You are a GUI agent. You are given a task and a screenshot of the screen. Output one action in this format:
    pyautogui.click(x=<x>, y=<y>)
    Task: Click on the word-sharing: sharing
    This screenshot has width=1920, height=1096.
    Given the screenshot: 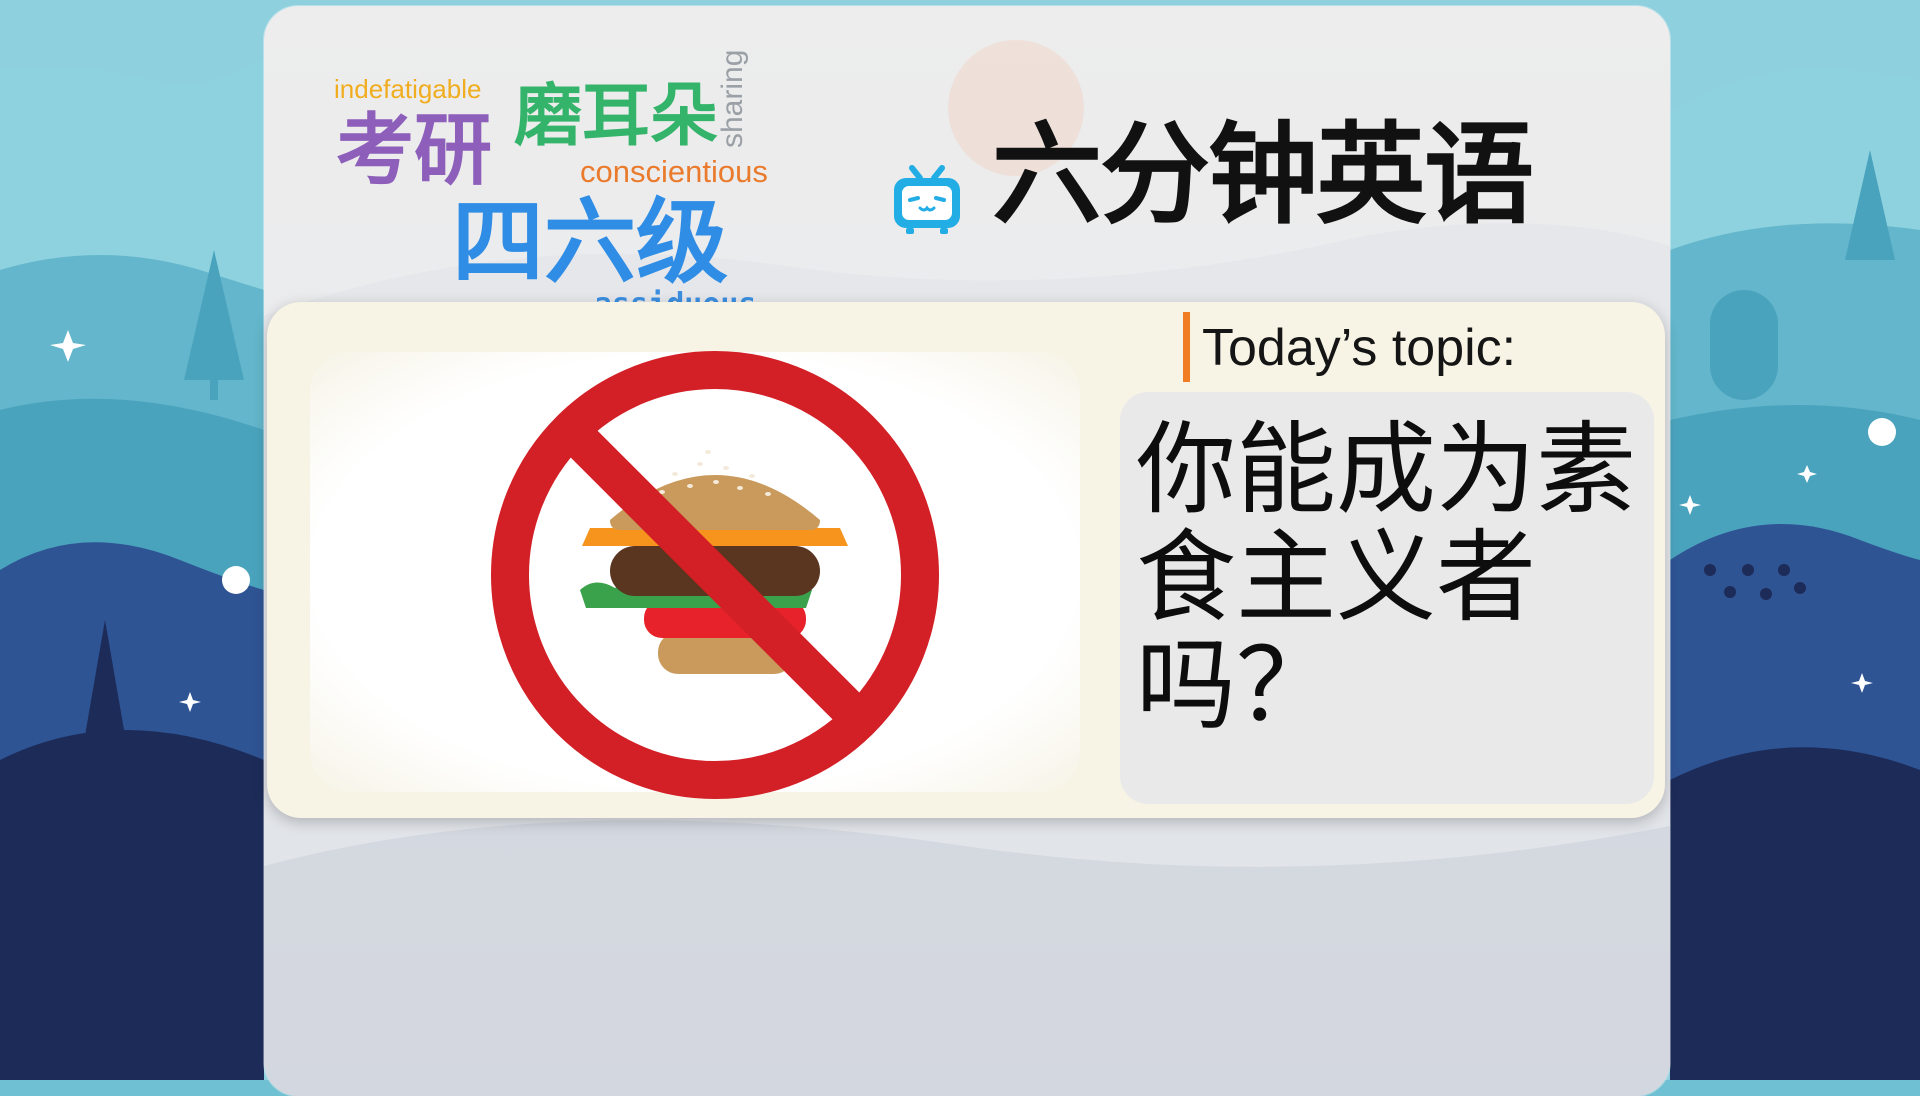 What is the action you would take?
    pyautogui.click(x=732, y=98)
    